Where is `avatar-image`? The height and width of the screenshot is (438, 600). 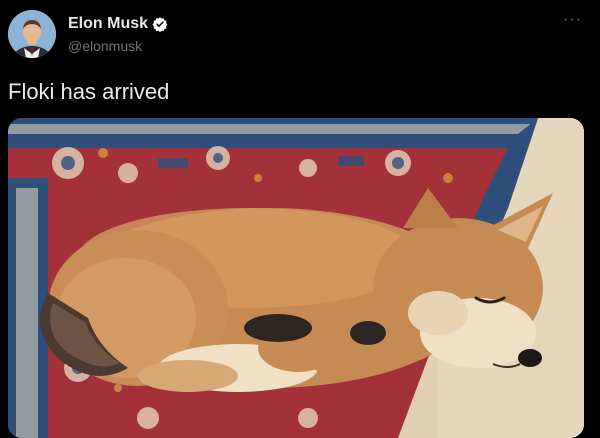 avatar-image is located at coordinates (32, 34).